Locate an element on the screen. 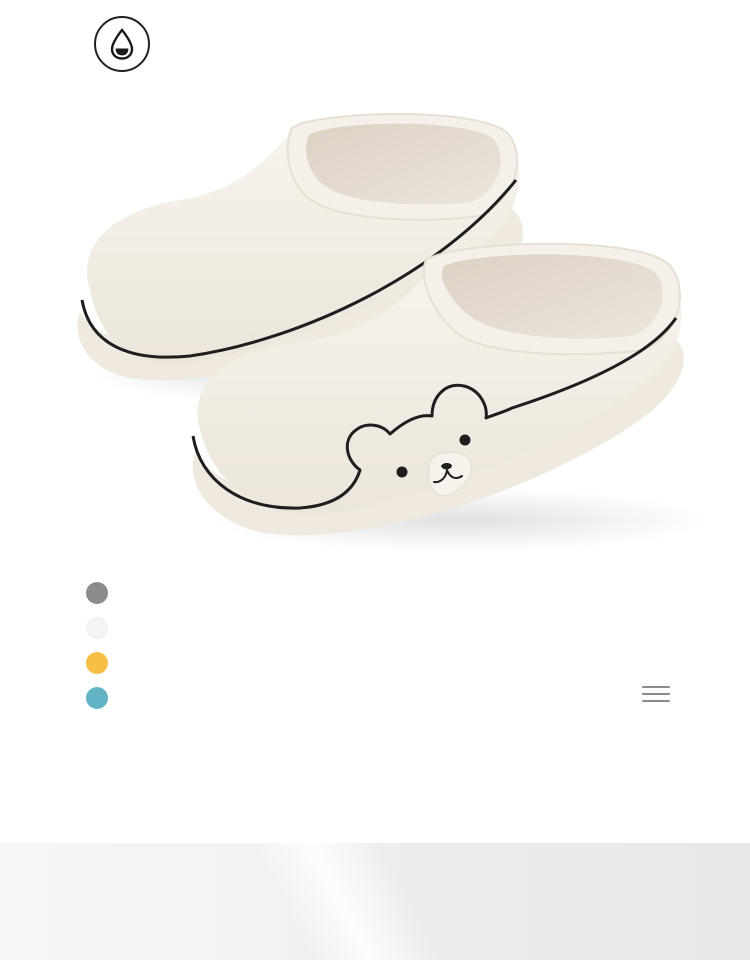 This screenshot has height=960, width=750. light-streak is located at coordinates (346, 901).